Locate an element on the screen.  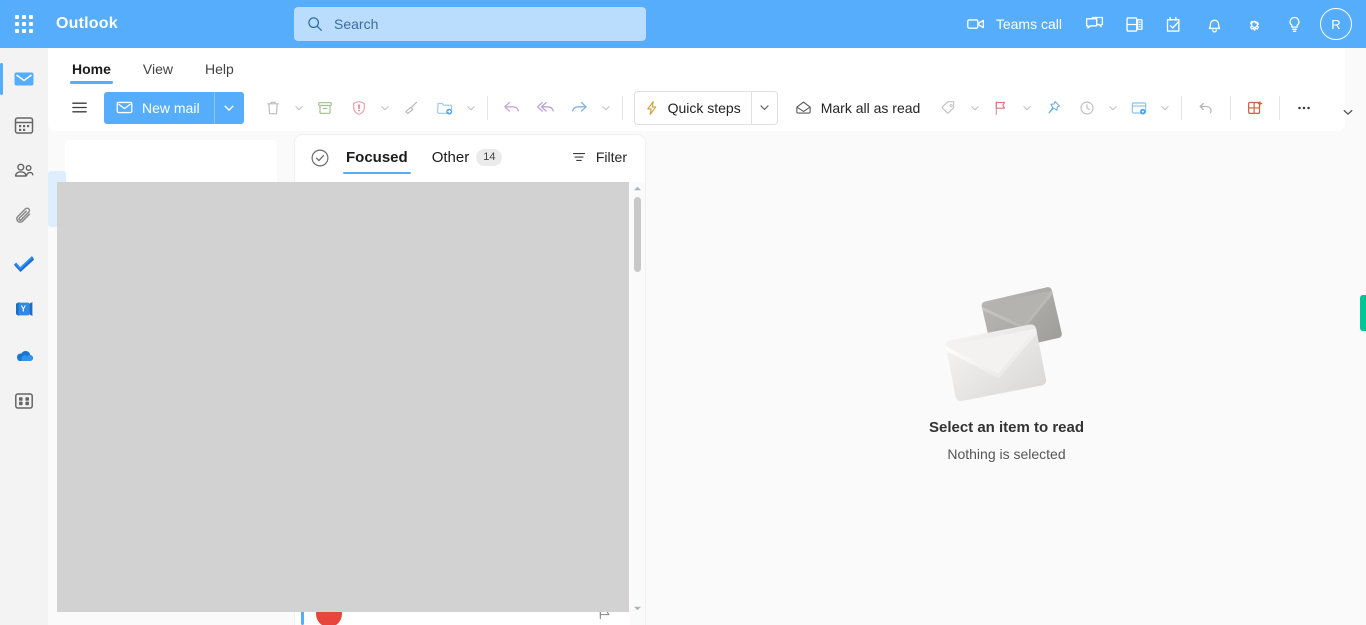
trash-icon is located at coordinates (272, 107).